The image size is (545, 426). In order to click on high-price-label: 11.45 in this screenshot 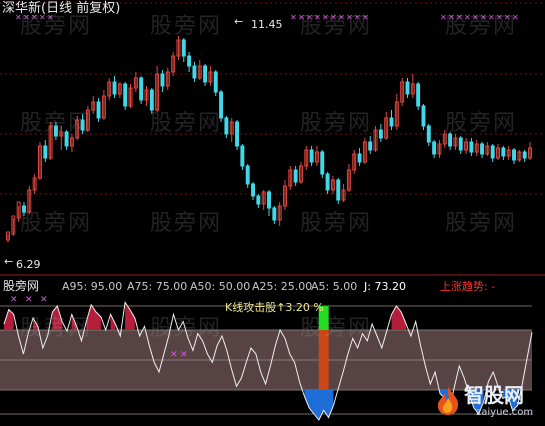, I will do `click(267, 24)`.